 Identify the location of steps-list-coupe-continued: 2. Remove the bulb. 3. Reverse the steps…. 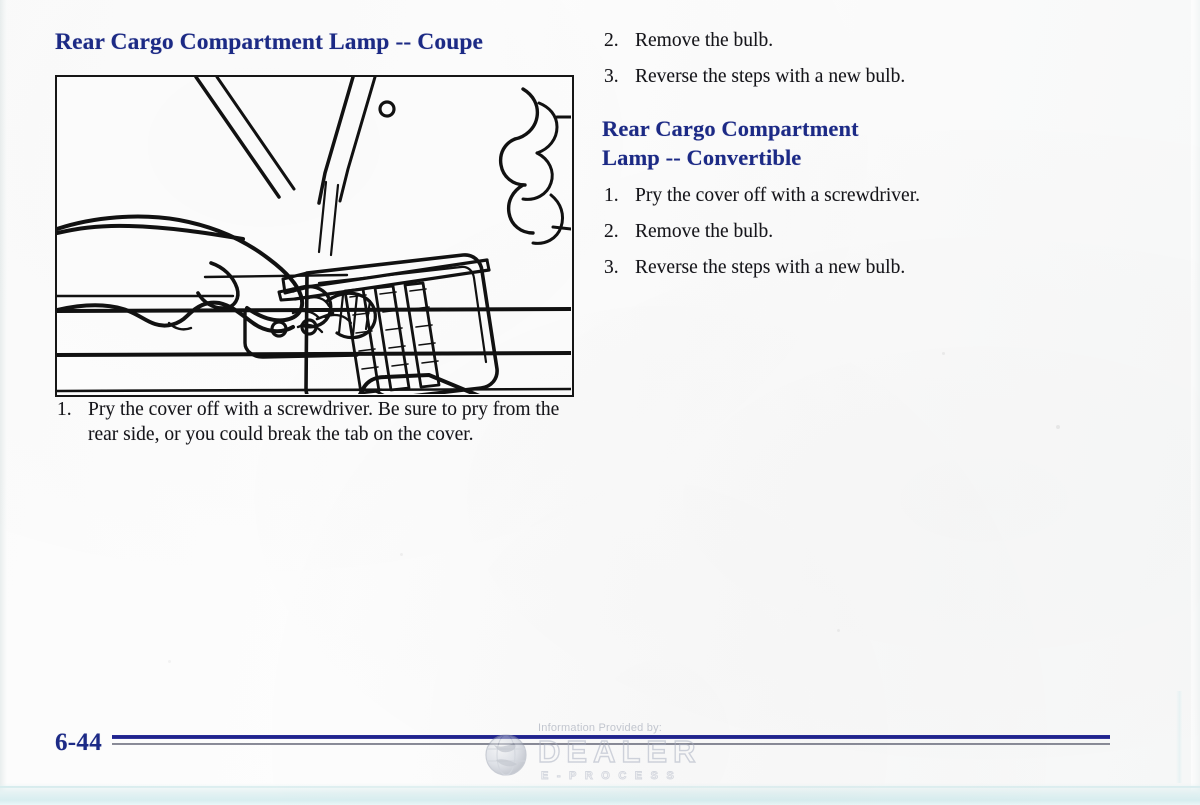
(842, 58).